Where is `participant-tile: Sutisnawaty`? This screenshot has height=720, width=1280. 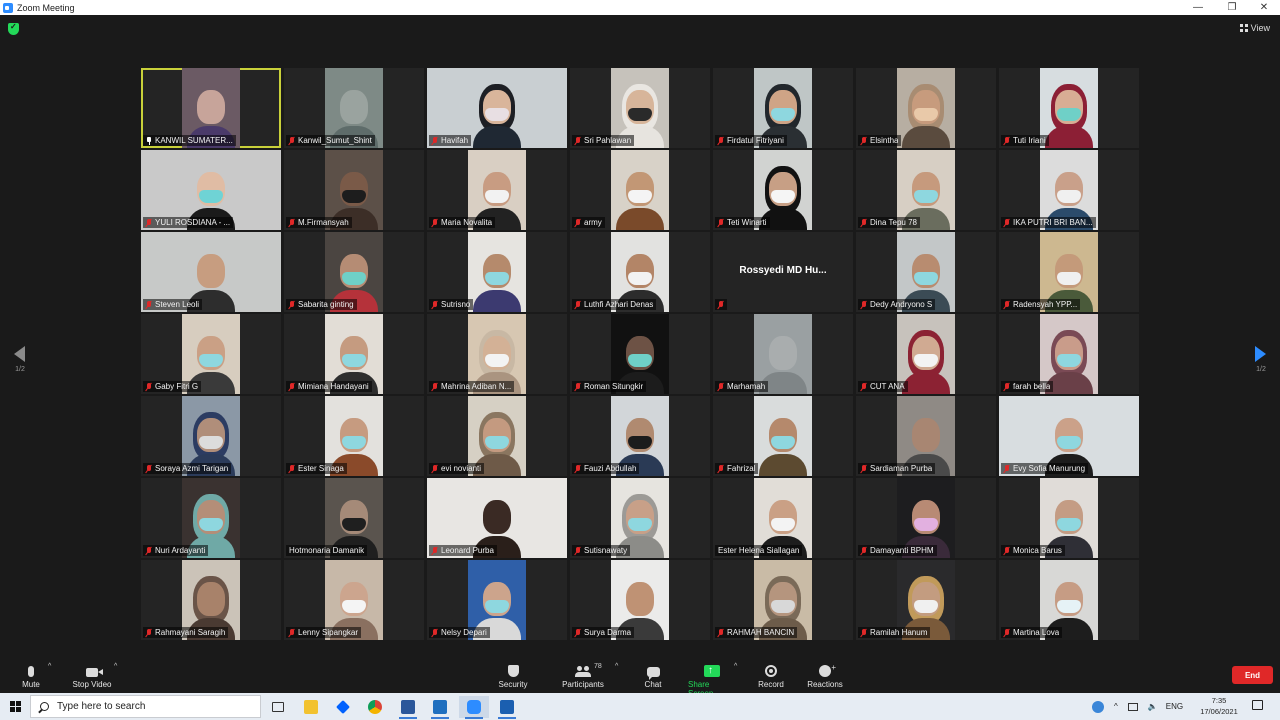 participant-tile: Sutisnawaty is located at coordinates (640, 518).